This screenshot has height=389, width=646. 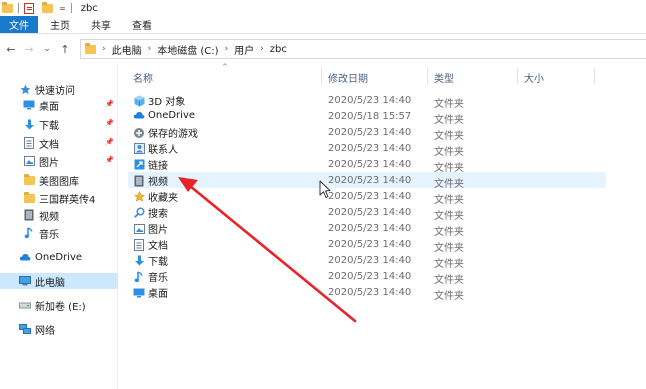 What do you see at coordinates (187, 49) in the screenshot?
I see `breadcrumb-local-disk: 本地磁盘 (C:)` at bounding box center [187, 49].